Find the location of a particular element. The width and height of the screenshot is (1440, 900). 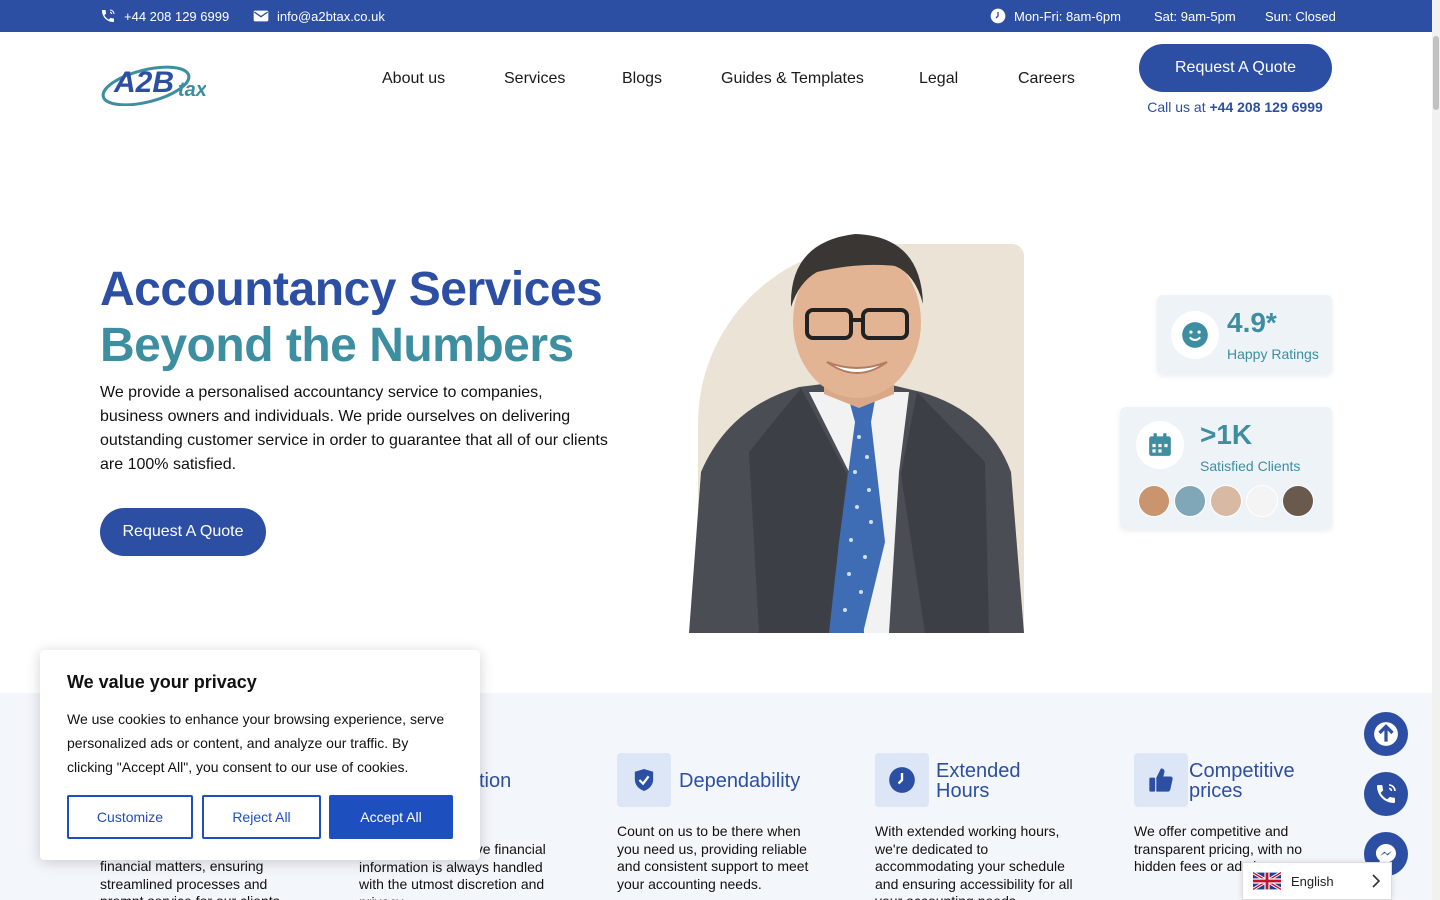

language-selector: English is located at coordinates (1317, 881).